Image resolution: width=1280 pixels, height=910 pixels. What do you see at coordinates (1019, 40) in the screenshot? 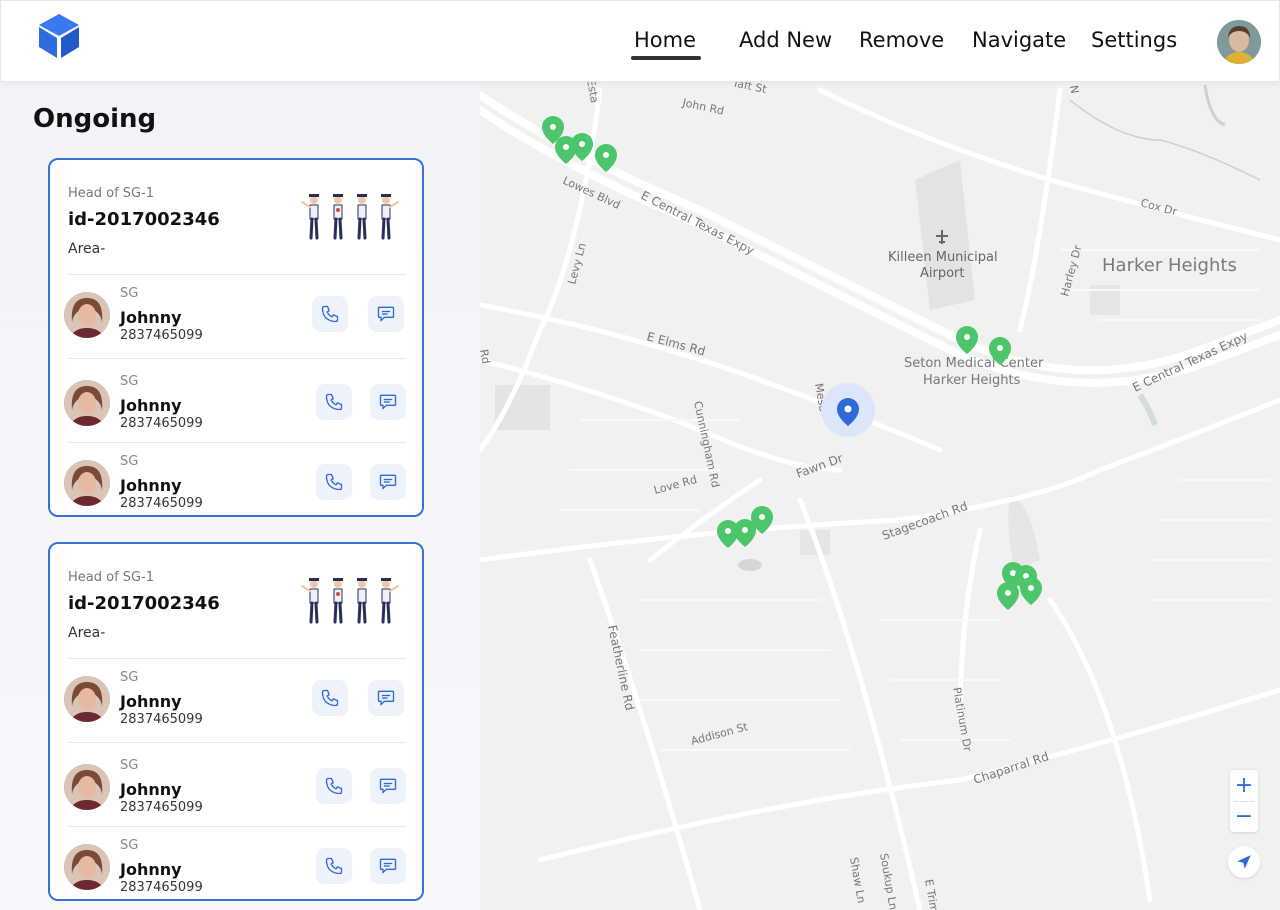
I see `nav-navigate: Navigate` at bounding box center [1019, 40].